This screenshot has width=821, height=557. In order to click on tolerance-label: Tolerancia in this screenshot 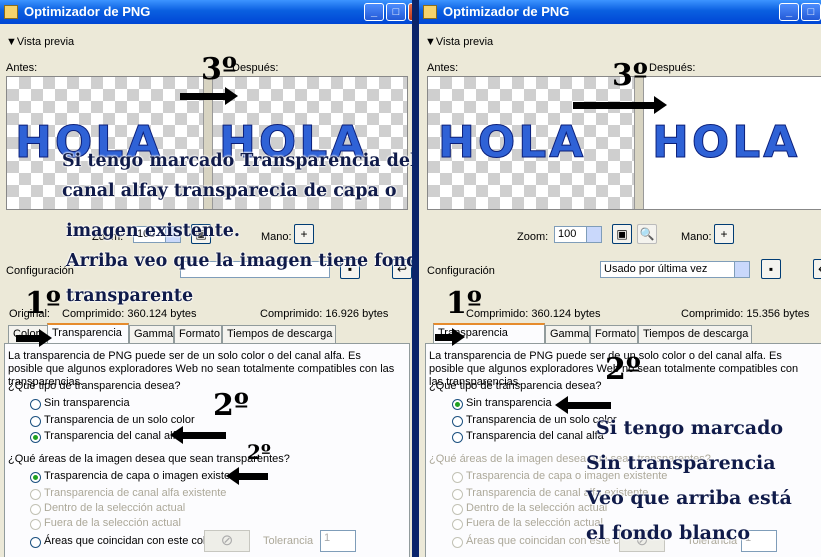, I will do `click(288, 541)`.